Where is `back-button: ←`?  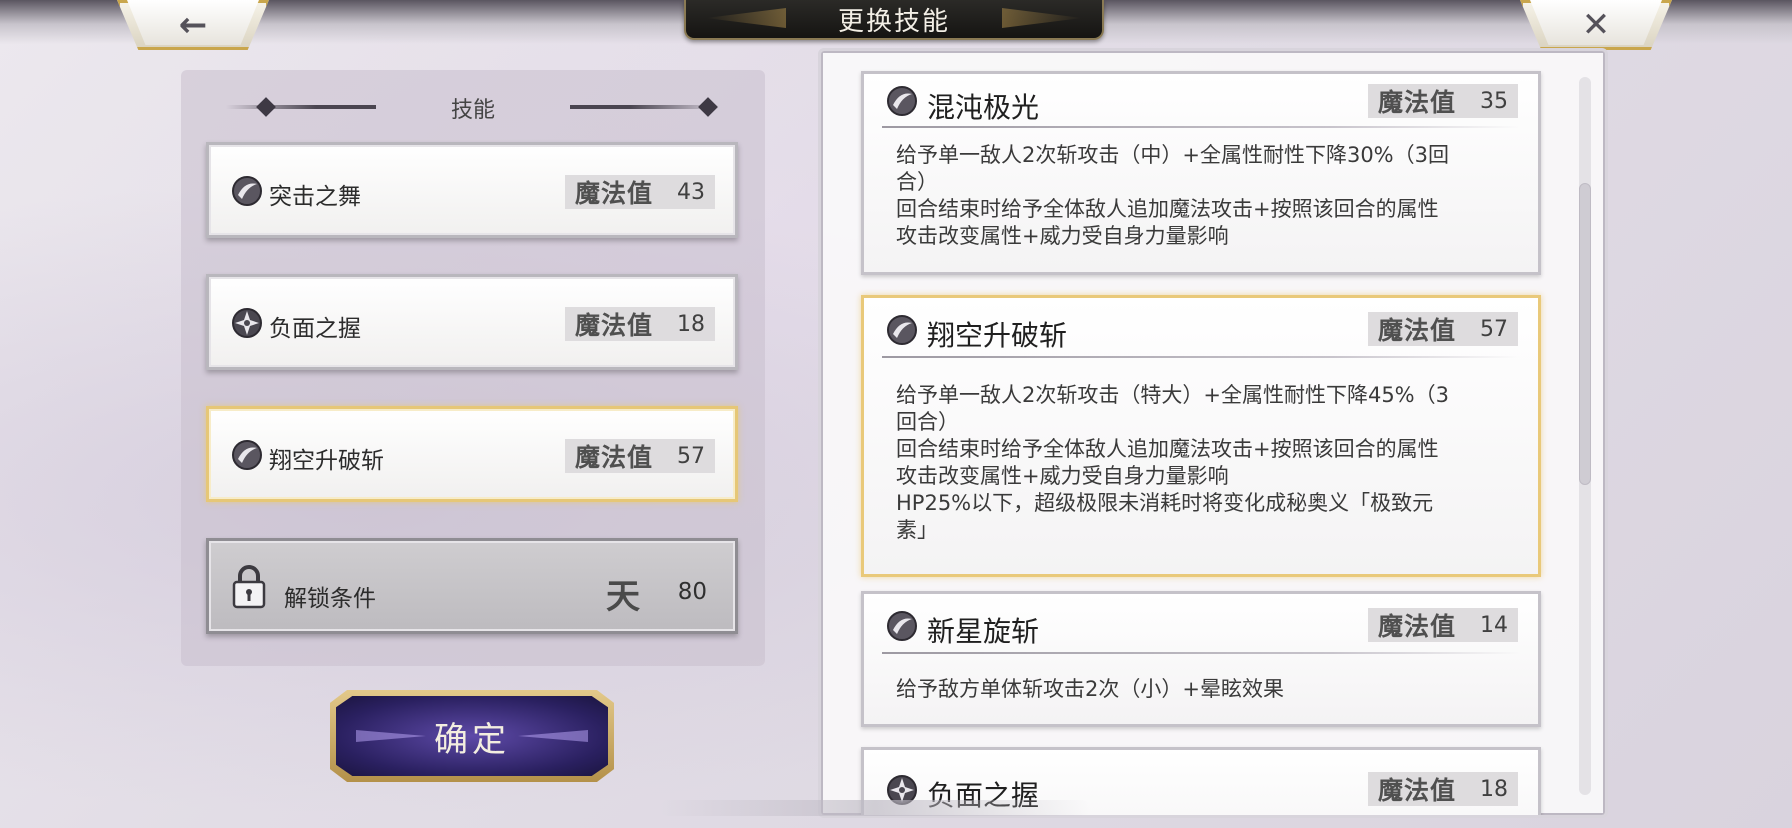 back-button: ← is located at coordinates (193, 25).